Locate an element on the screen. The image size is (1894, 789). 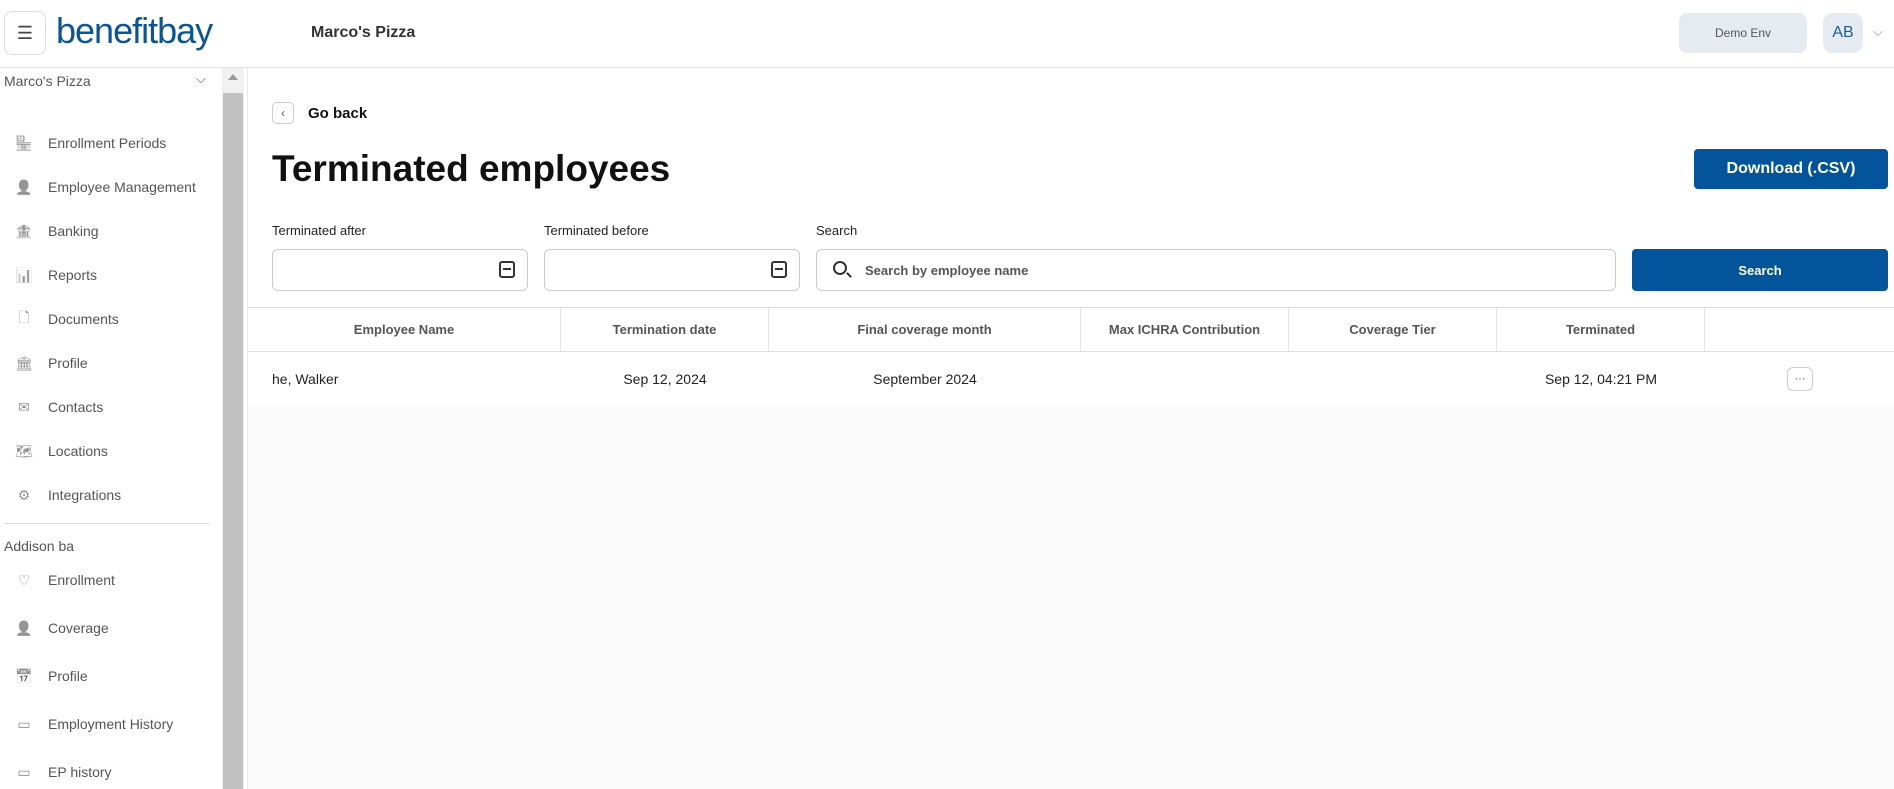
sidebar-item-enrollment: ♡ Enrollment is located at coordinates (63, 580).